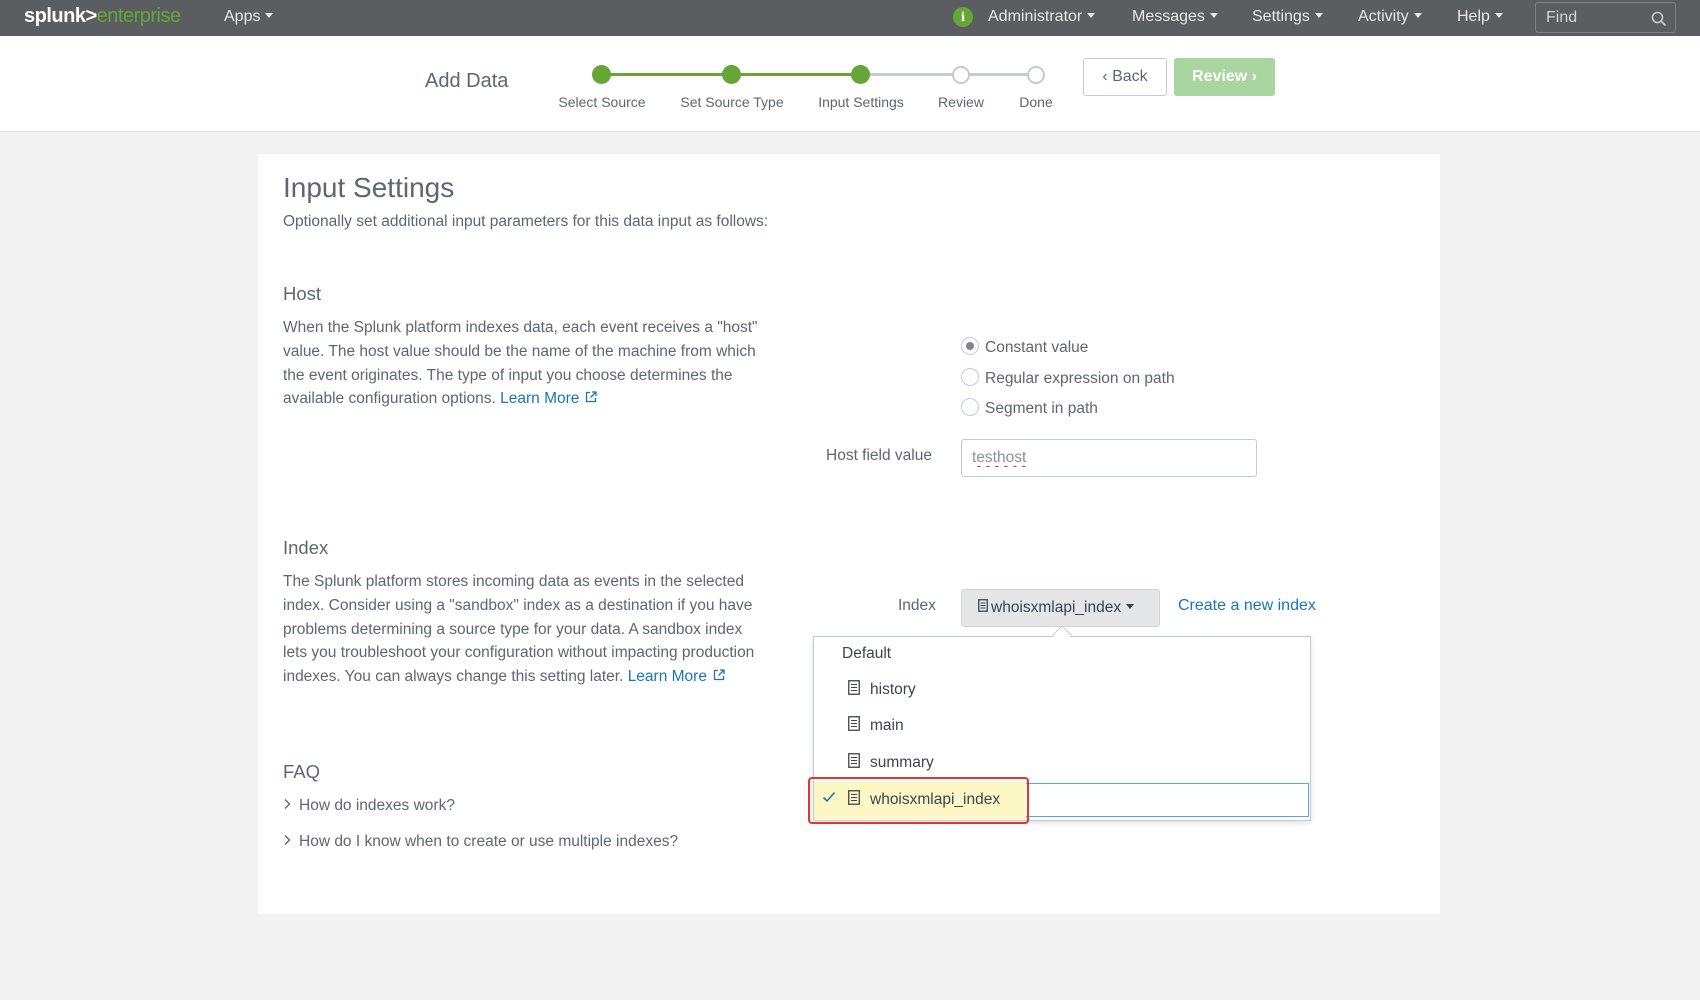  I want to click on activity-menu: Activity, so click(1390, 17).